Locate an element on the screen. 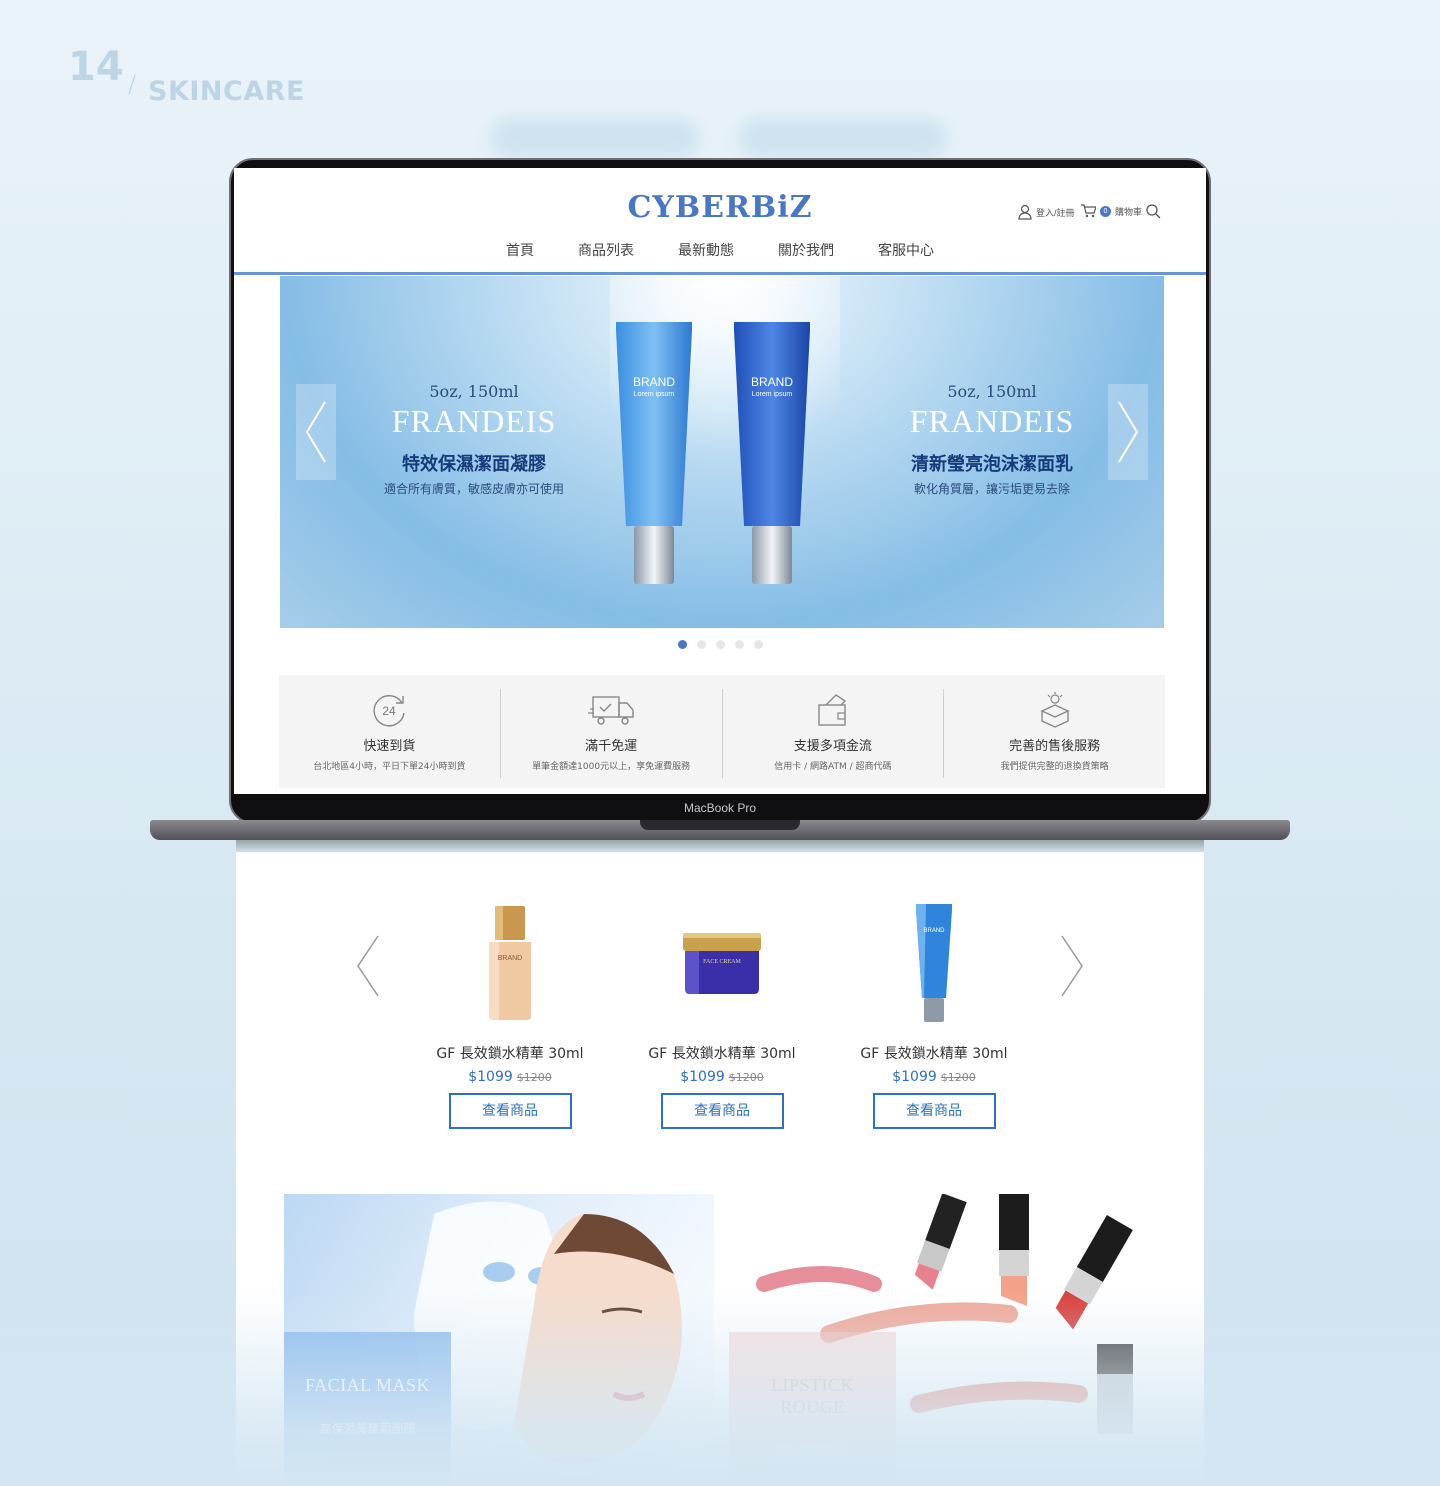 This screenshot has width=1440, height=1486. chevron-right-icon is located at coordinates (1072, 966).